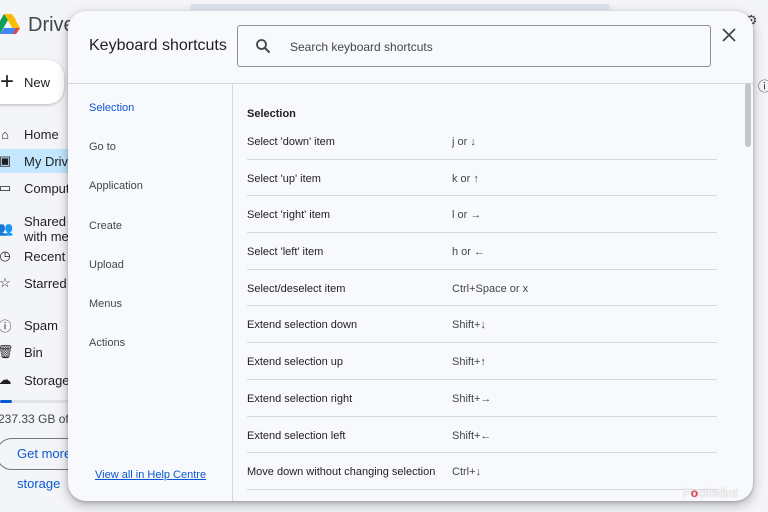  Describe the element at coordinates (289, 215) in the screenshot. I see `shortcut-action: Select 'right' item` at that location.